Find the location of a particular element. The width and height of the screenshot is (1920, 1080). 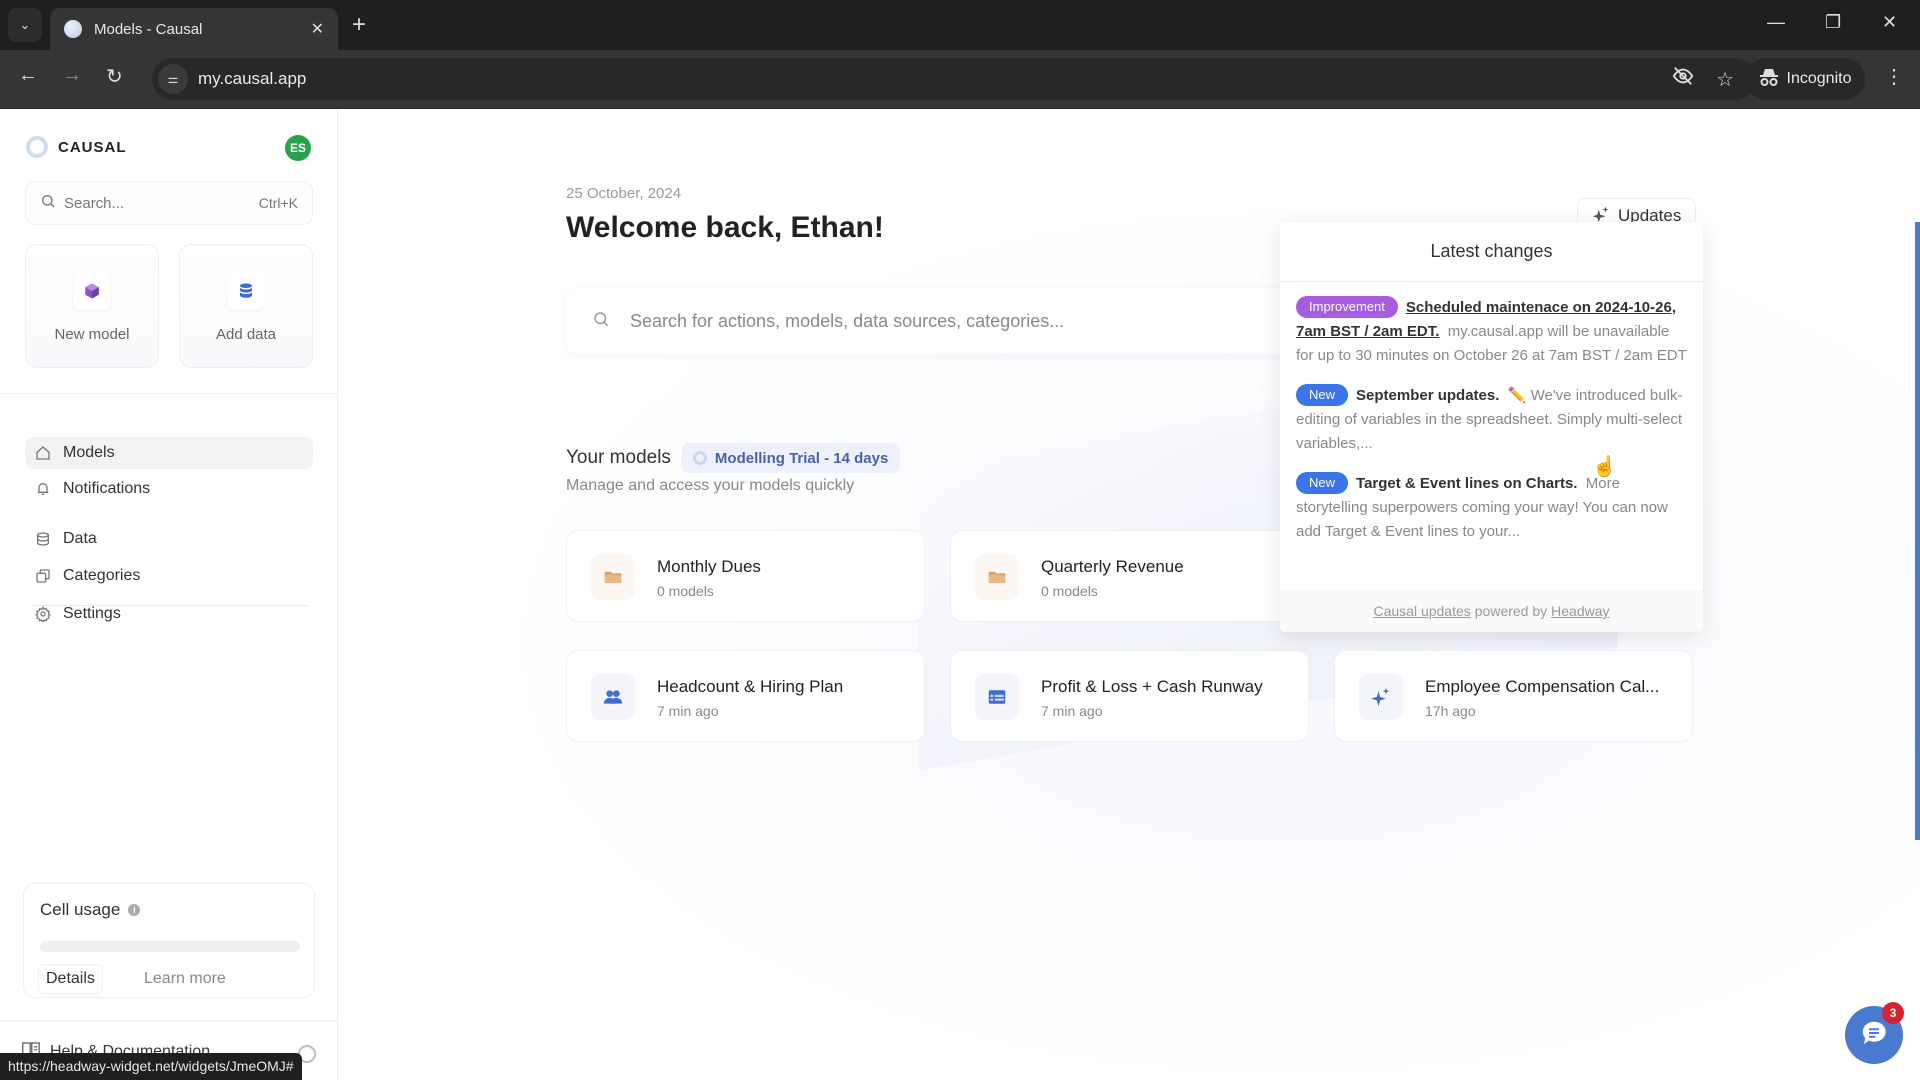

browser-tab: Models - Causal ✕ is located at coordinates (194, 29).